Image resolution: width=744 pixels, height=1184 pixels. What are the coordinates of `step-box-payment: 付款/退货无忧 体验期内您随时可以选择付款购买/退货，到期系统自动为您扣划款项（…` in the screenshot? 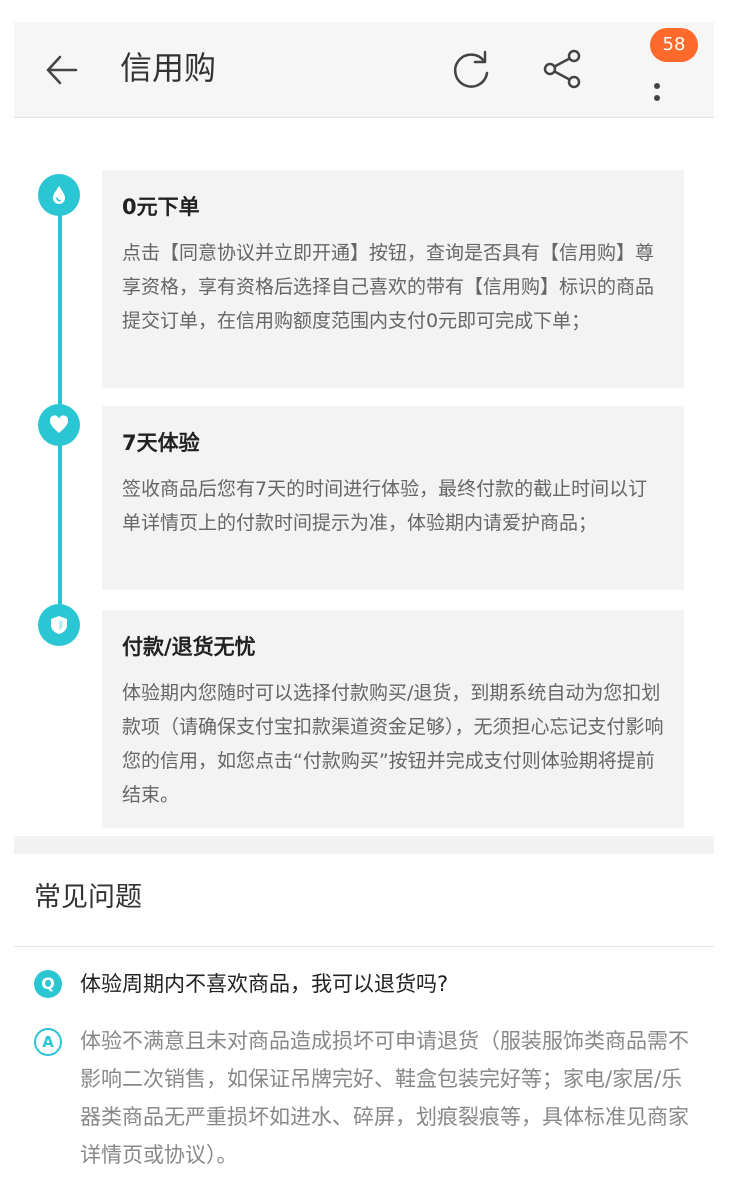 It's located at (393, 719).